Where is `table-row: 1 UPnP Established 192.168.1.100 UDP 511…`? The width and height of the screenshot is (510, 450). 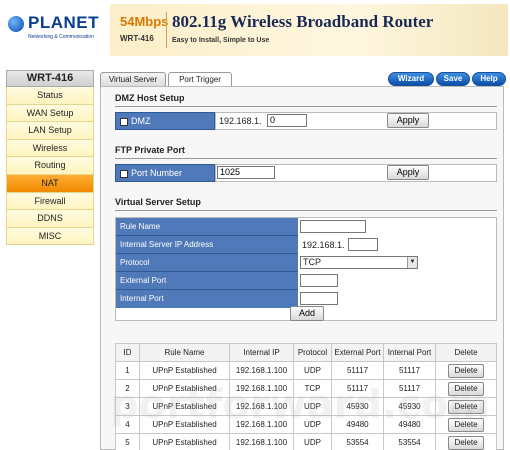
table-row: 1 UPnP Established 192.168.1.100 UDP 511… is located at coordinates (306, 370).